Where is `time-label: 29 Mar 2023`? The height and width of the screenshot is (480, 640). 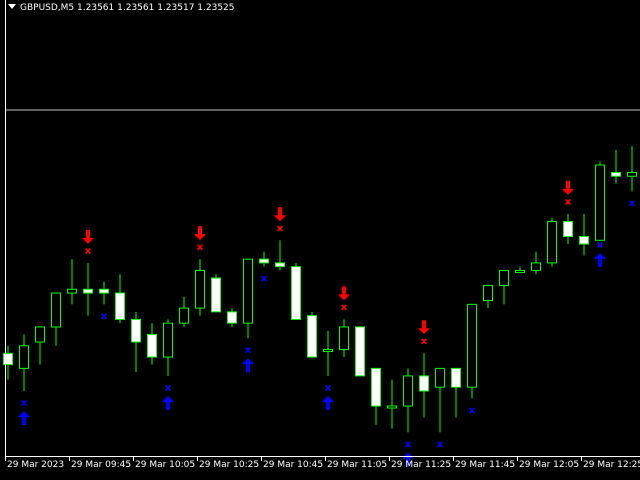 time-label: 29 Mar 2023 is located at coordinates (36, 465).